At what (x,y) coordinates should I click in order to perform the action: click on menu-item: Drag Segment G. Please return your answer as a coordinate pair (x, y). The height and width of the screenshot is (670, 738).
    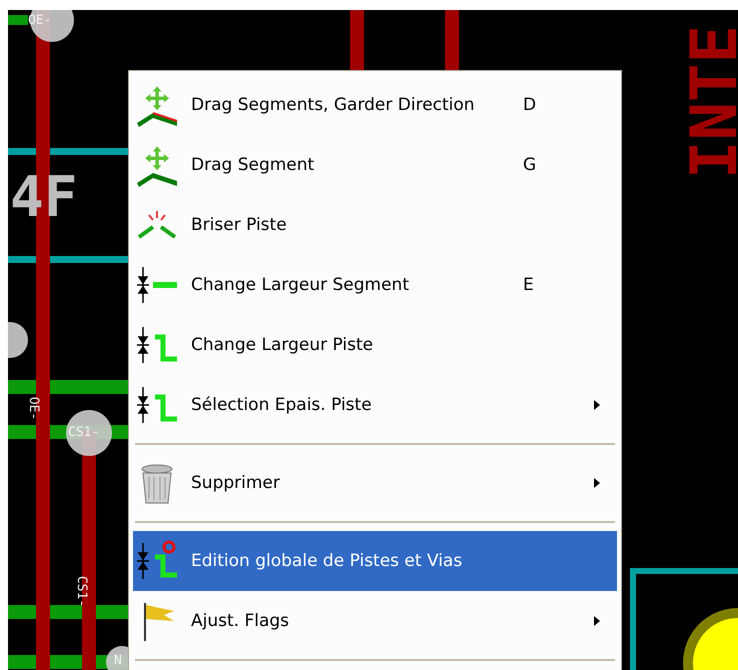
    Looking at the image, I should click on (375, 165).